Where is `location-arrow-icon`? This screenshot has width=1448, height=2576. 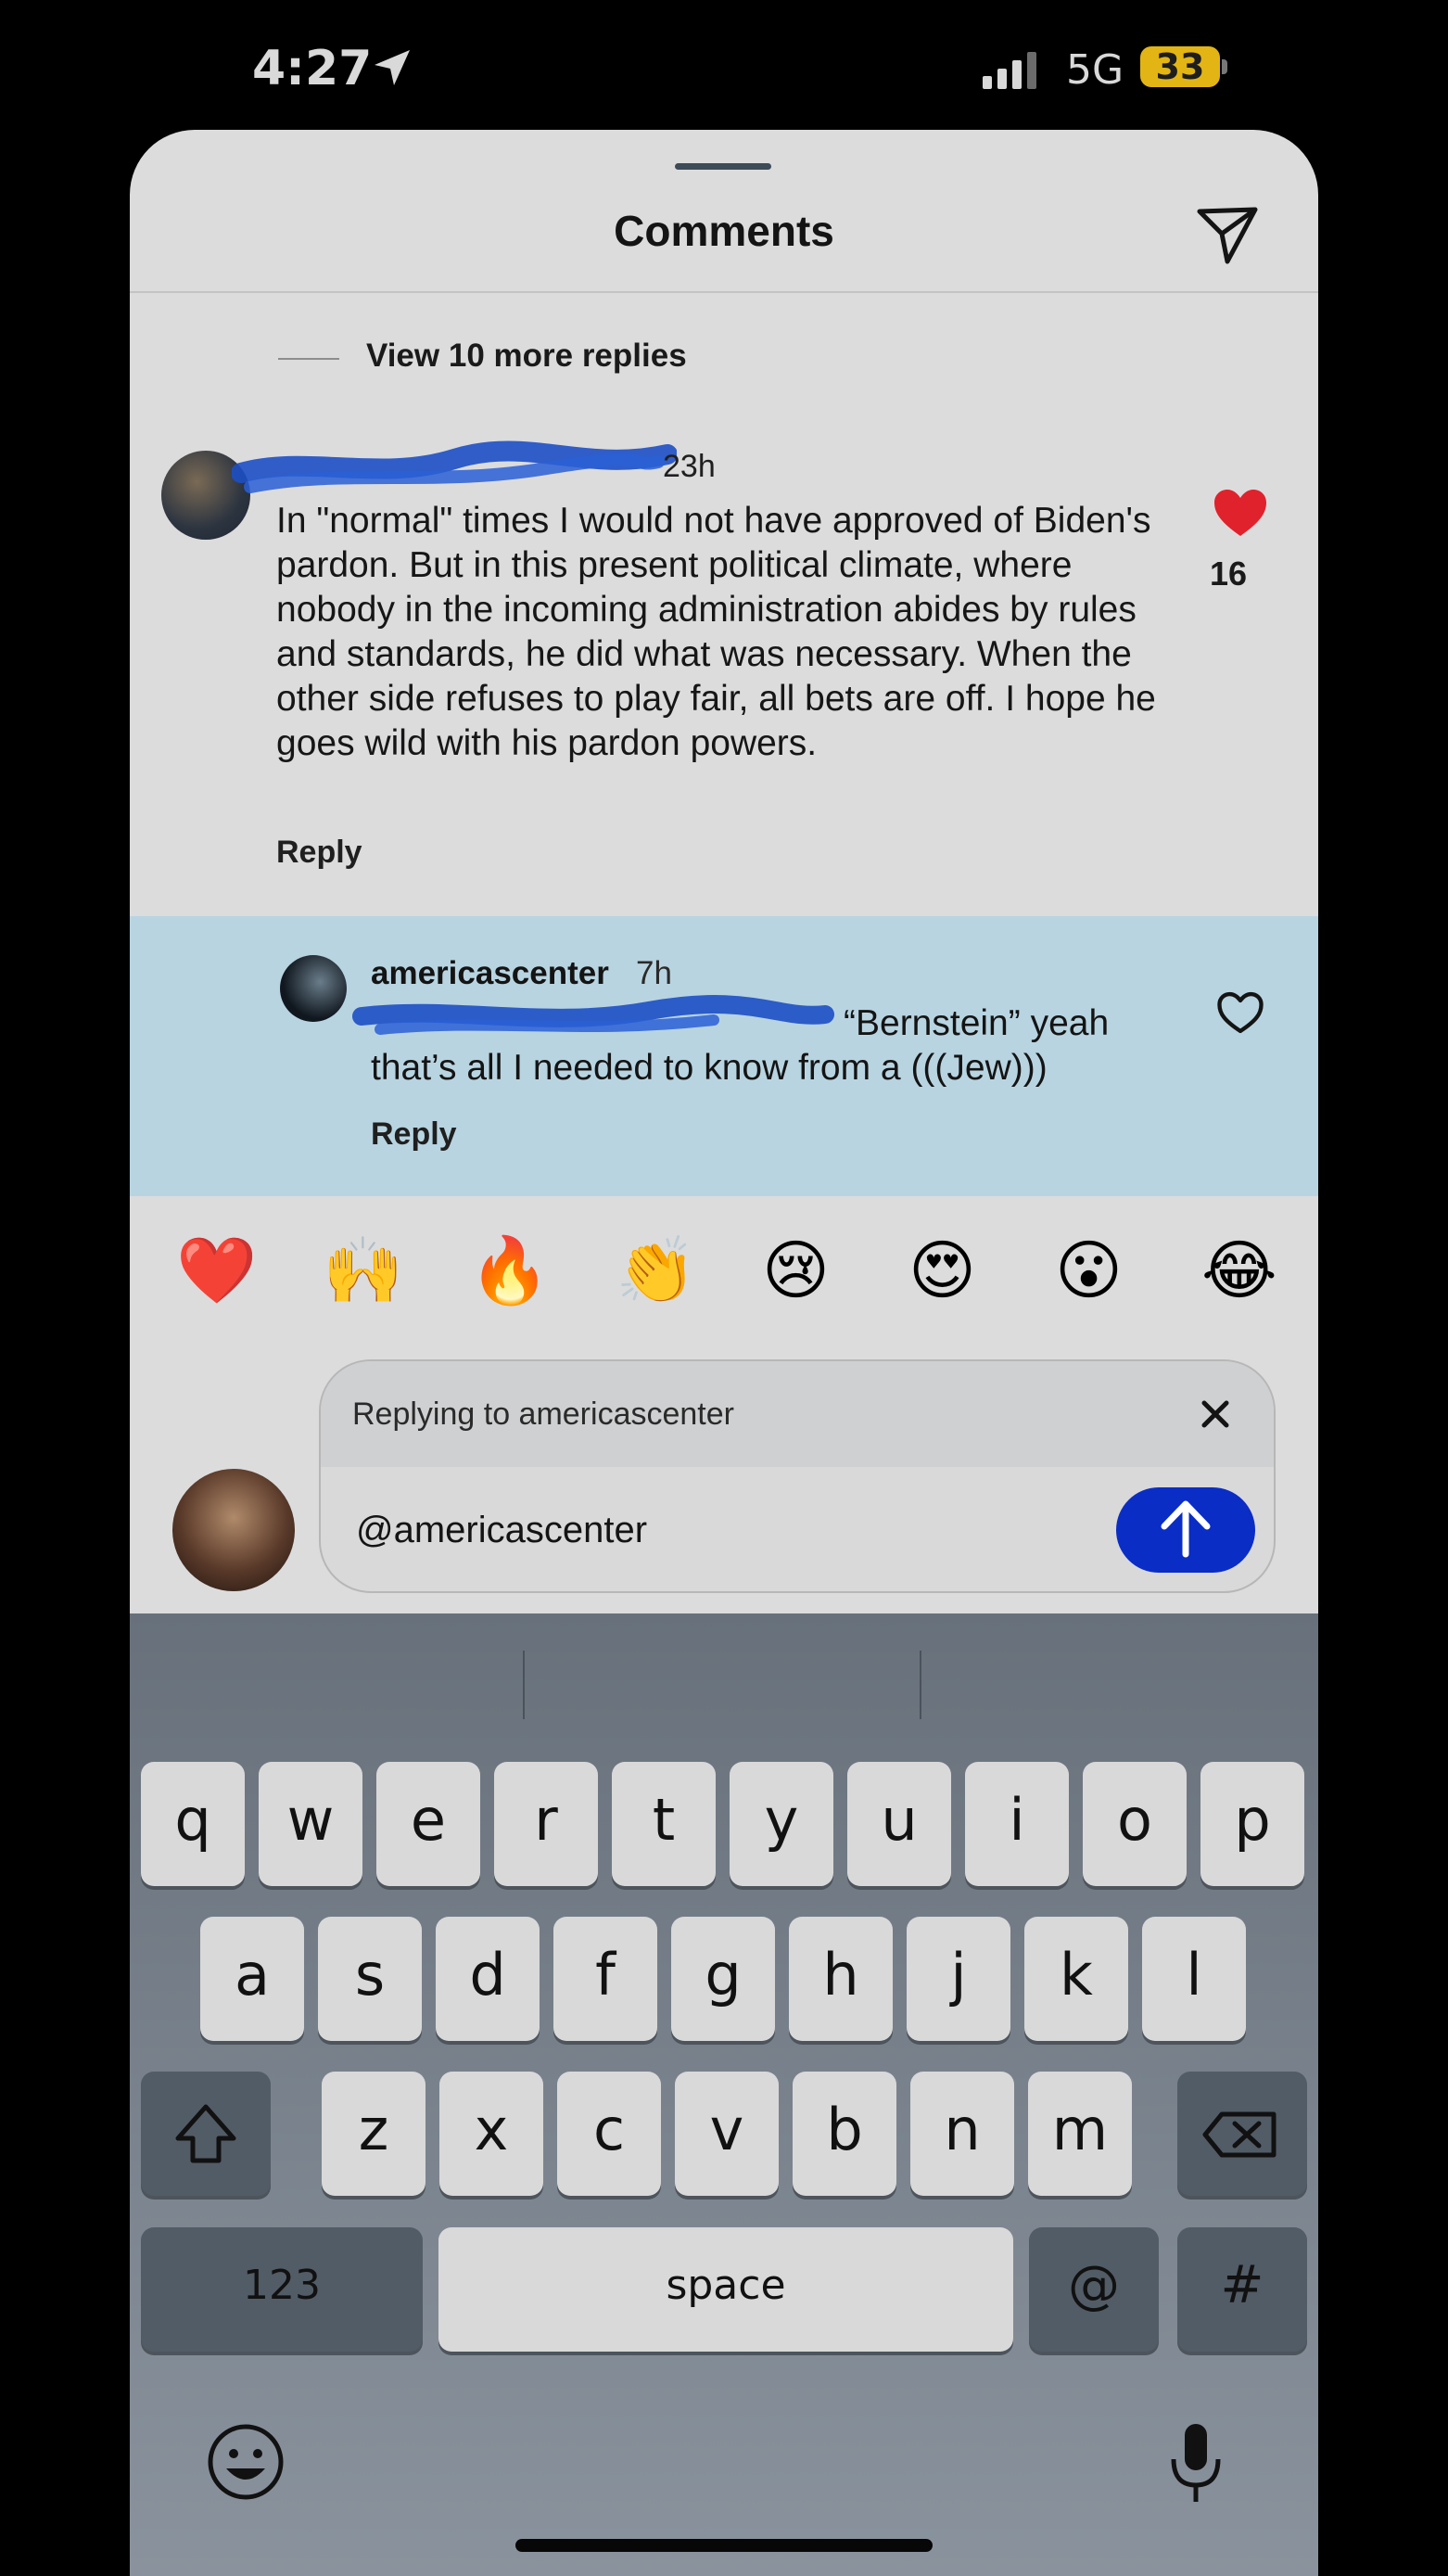
location-arrow-icon is located at coordinates (393, 67).